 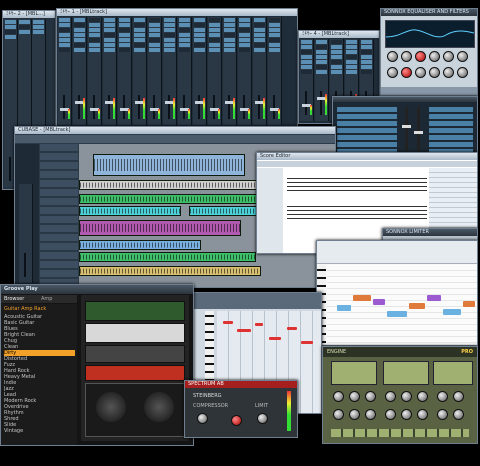 I want to click on project-toolbar, so click(x=175, y=139).